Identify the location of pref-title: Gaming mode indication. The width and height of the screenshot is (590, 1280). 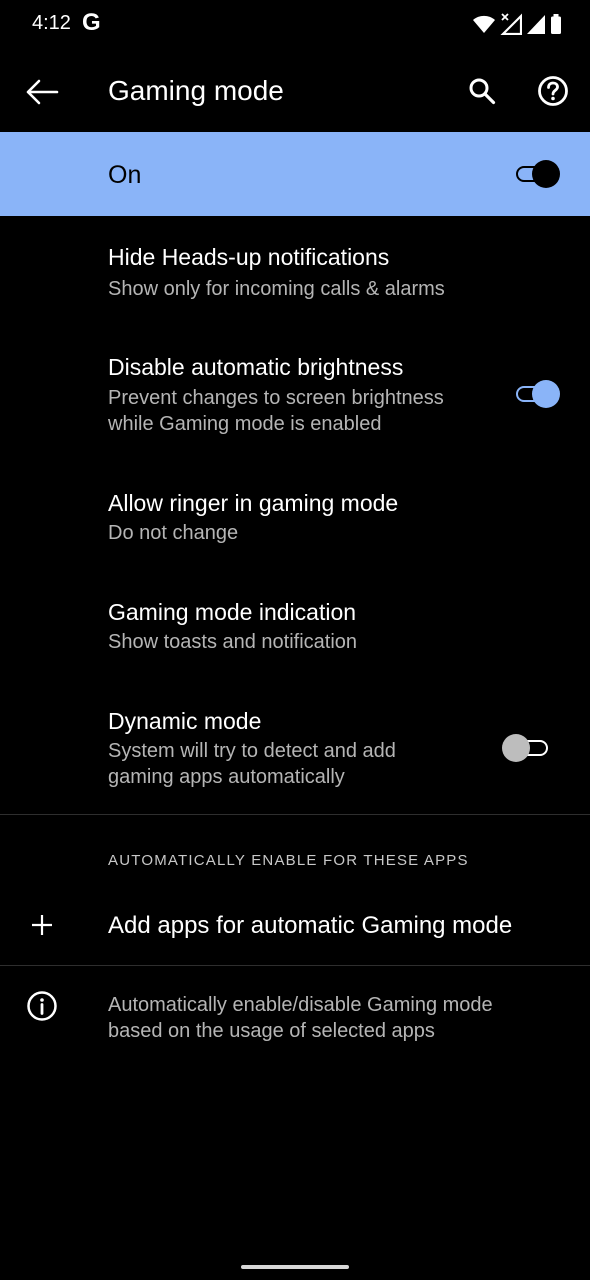
(232, 612).